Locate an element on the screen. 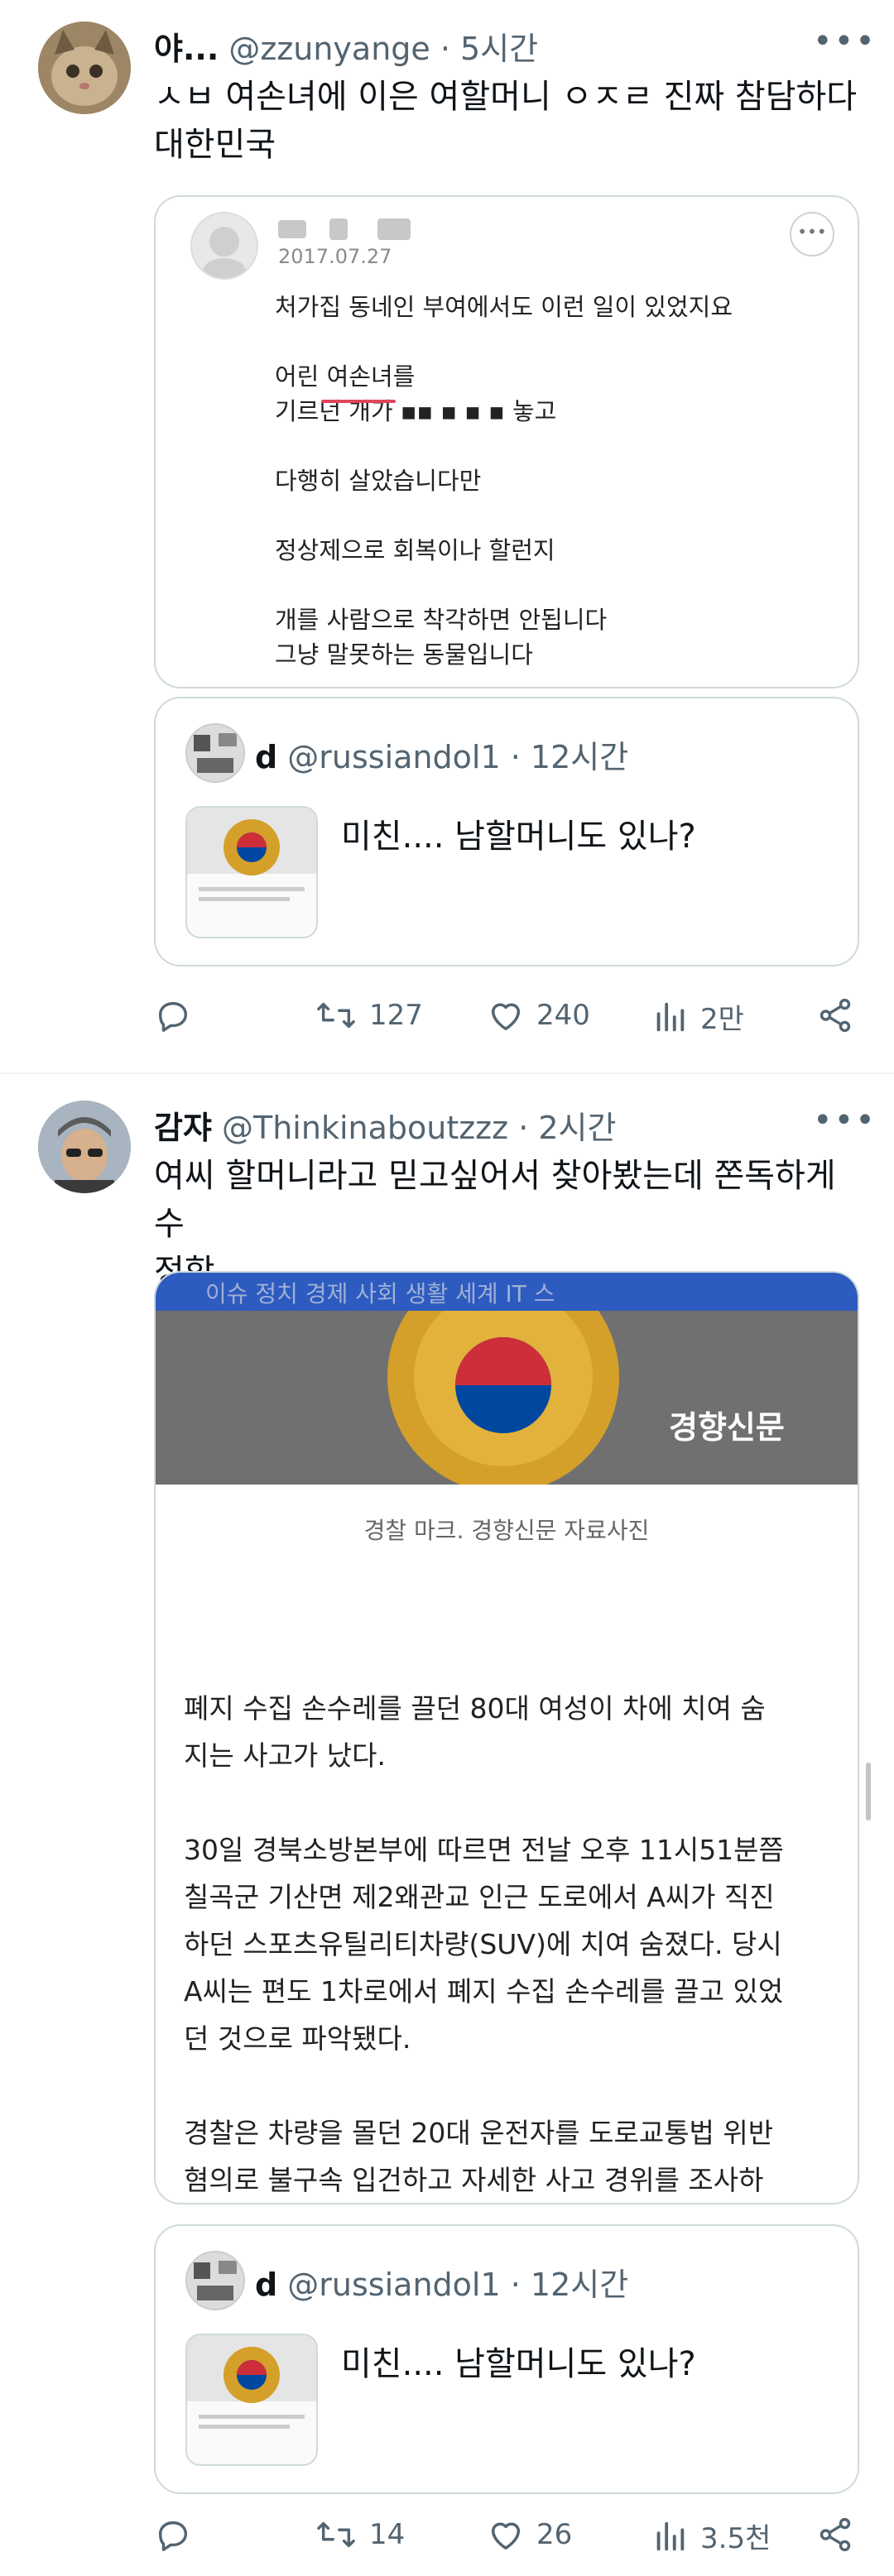  tweet-text: ㅅㅂ 여손녀에 이은 여할머니 ㅇㅈㄹ 진짜 참담하다 대한민국 is located at coordinates (506, 121).